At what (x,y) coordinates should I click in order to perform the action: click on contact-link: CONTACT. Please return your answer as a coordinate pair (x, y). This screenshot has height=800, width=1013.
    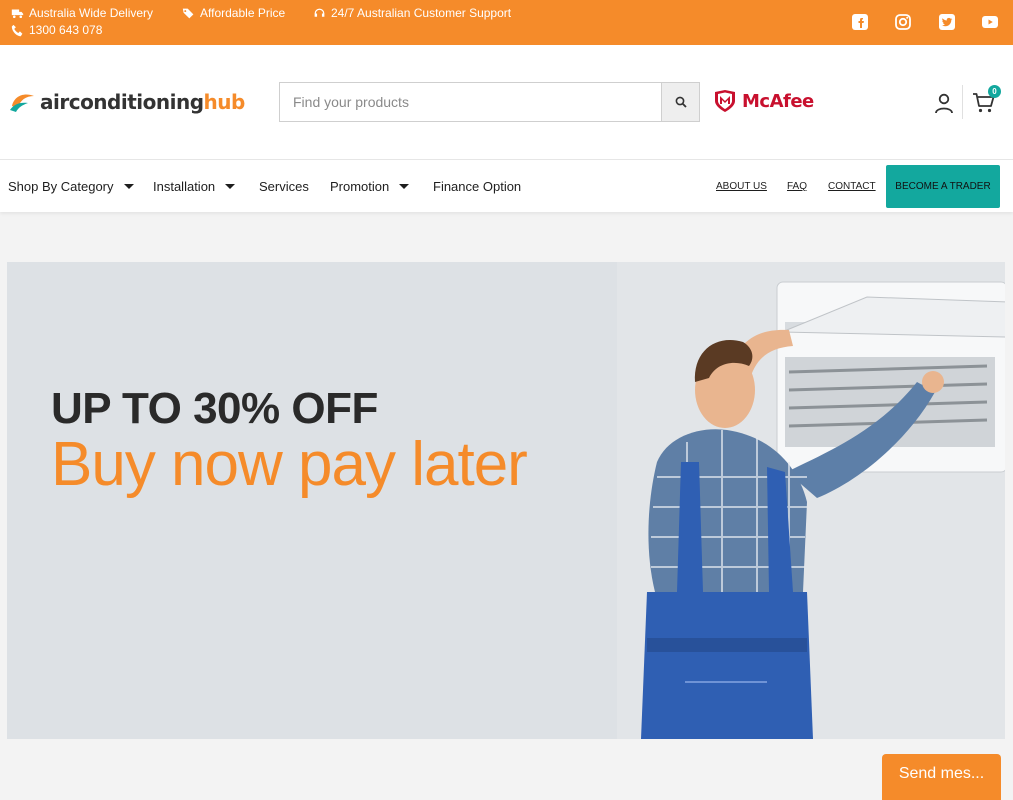
    Looking at the image, I should click on (852, 186).